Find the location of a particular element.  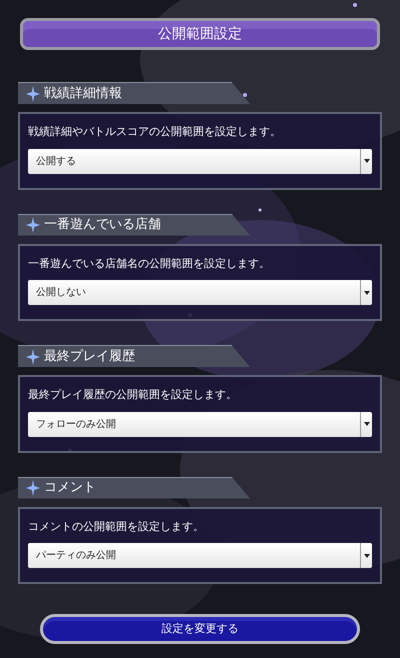

section-heading: 一番遊んでいる店舗 is located at coordinates (102, 225).